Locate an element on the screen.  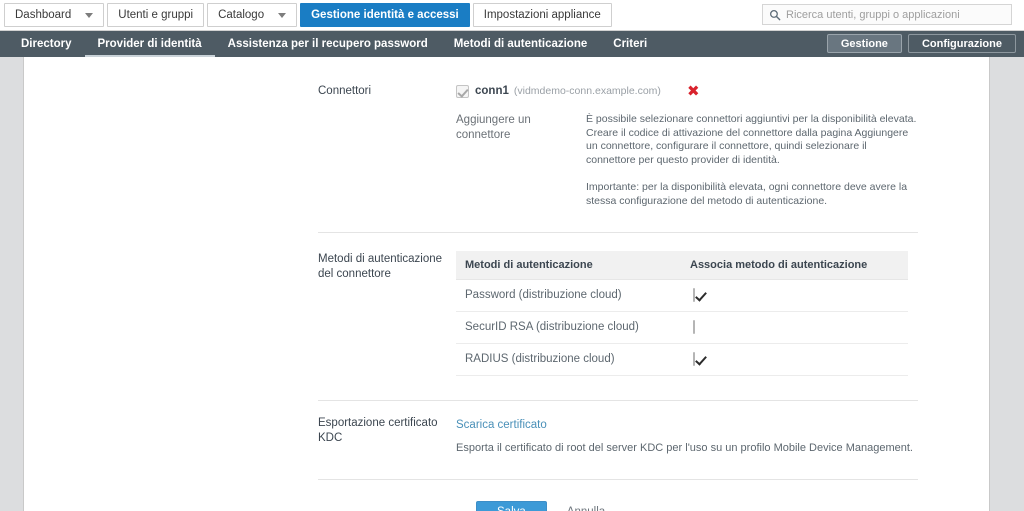
table-row: RADIUS (distribuzione cloud) is located at coordinates (682, 359).